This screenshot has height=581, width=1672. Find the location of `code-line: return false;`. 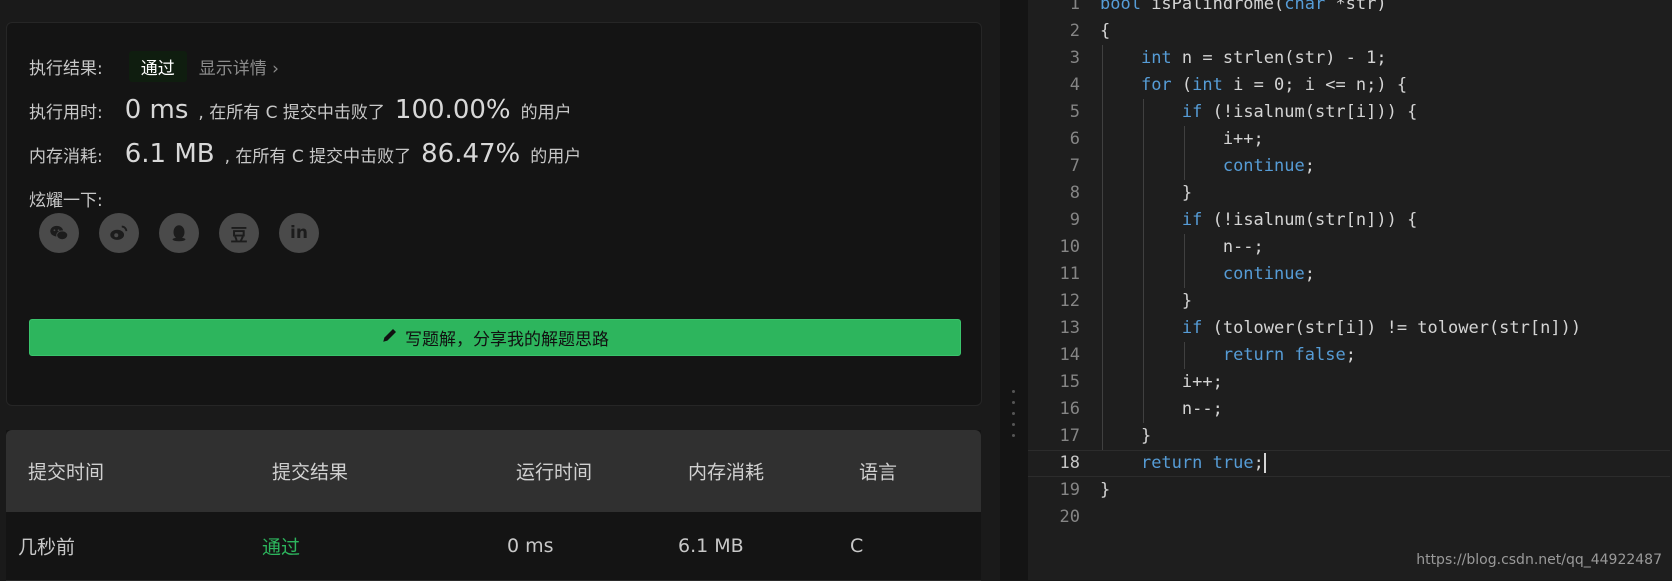

code-line: return false; is located at coordinates (1385, 355).